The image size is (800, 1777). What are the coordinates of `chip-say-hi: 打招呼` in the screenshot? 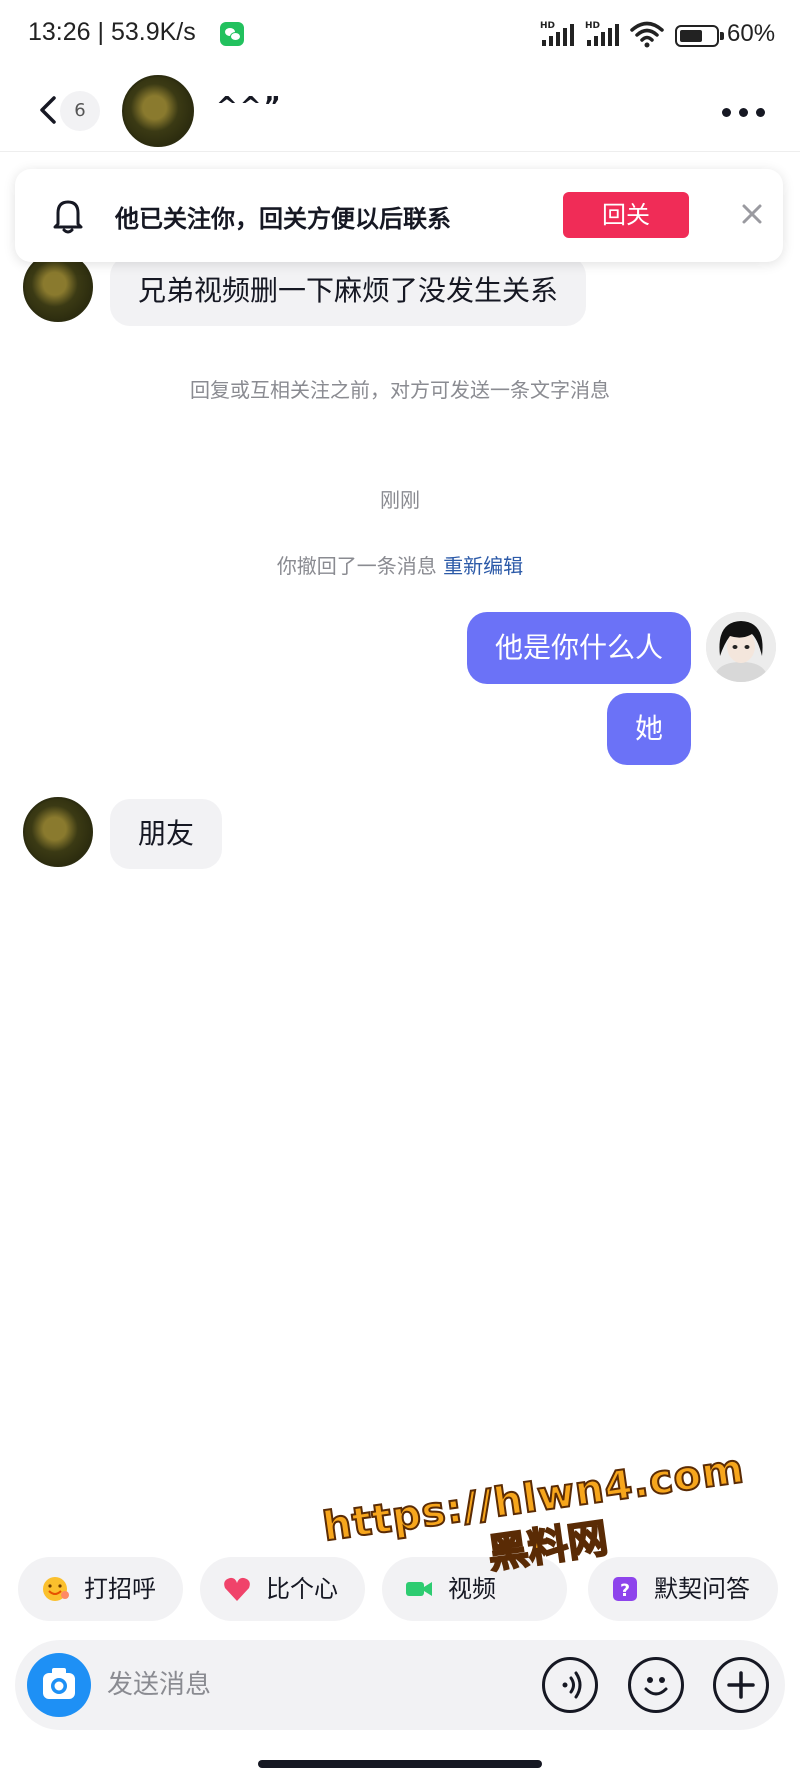 It's located at (100, 1589).